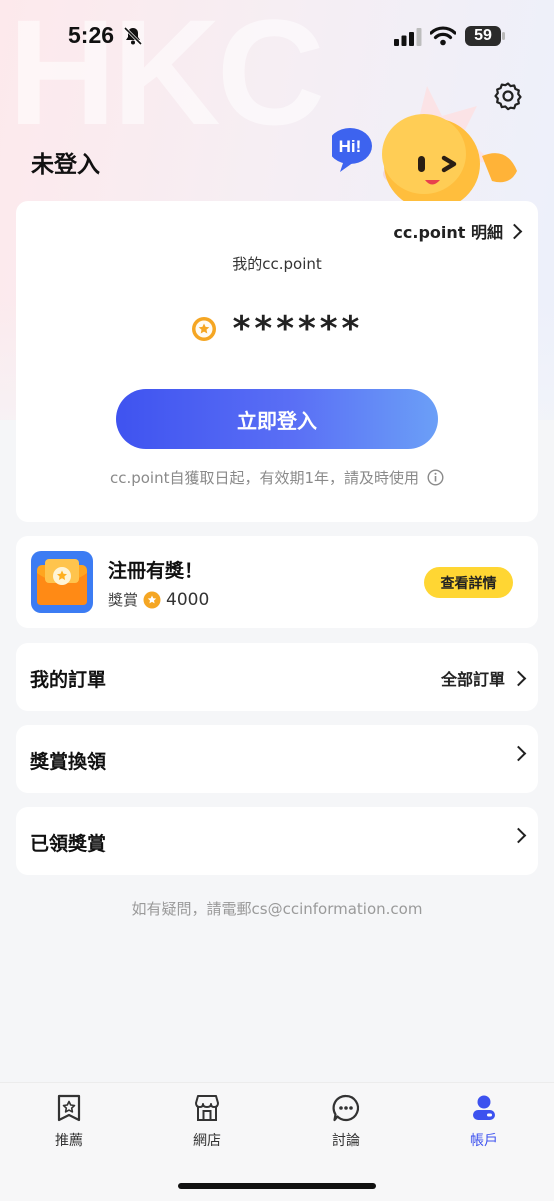  What do you see at coordinates (68, 680) in the screenshot?
I see `row-title: 我的訂單` at bounding box center [68, 680].